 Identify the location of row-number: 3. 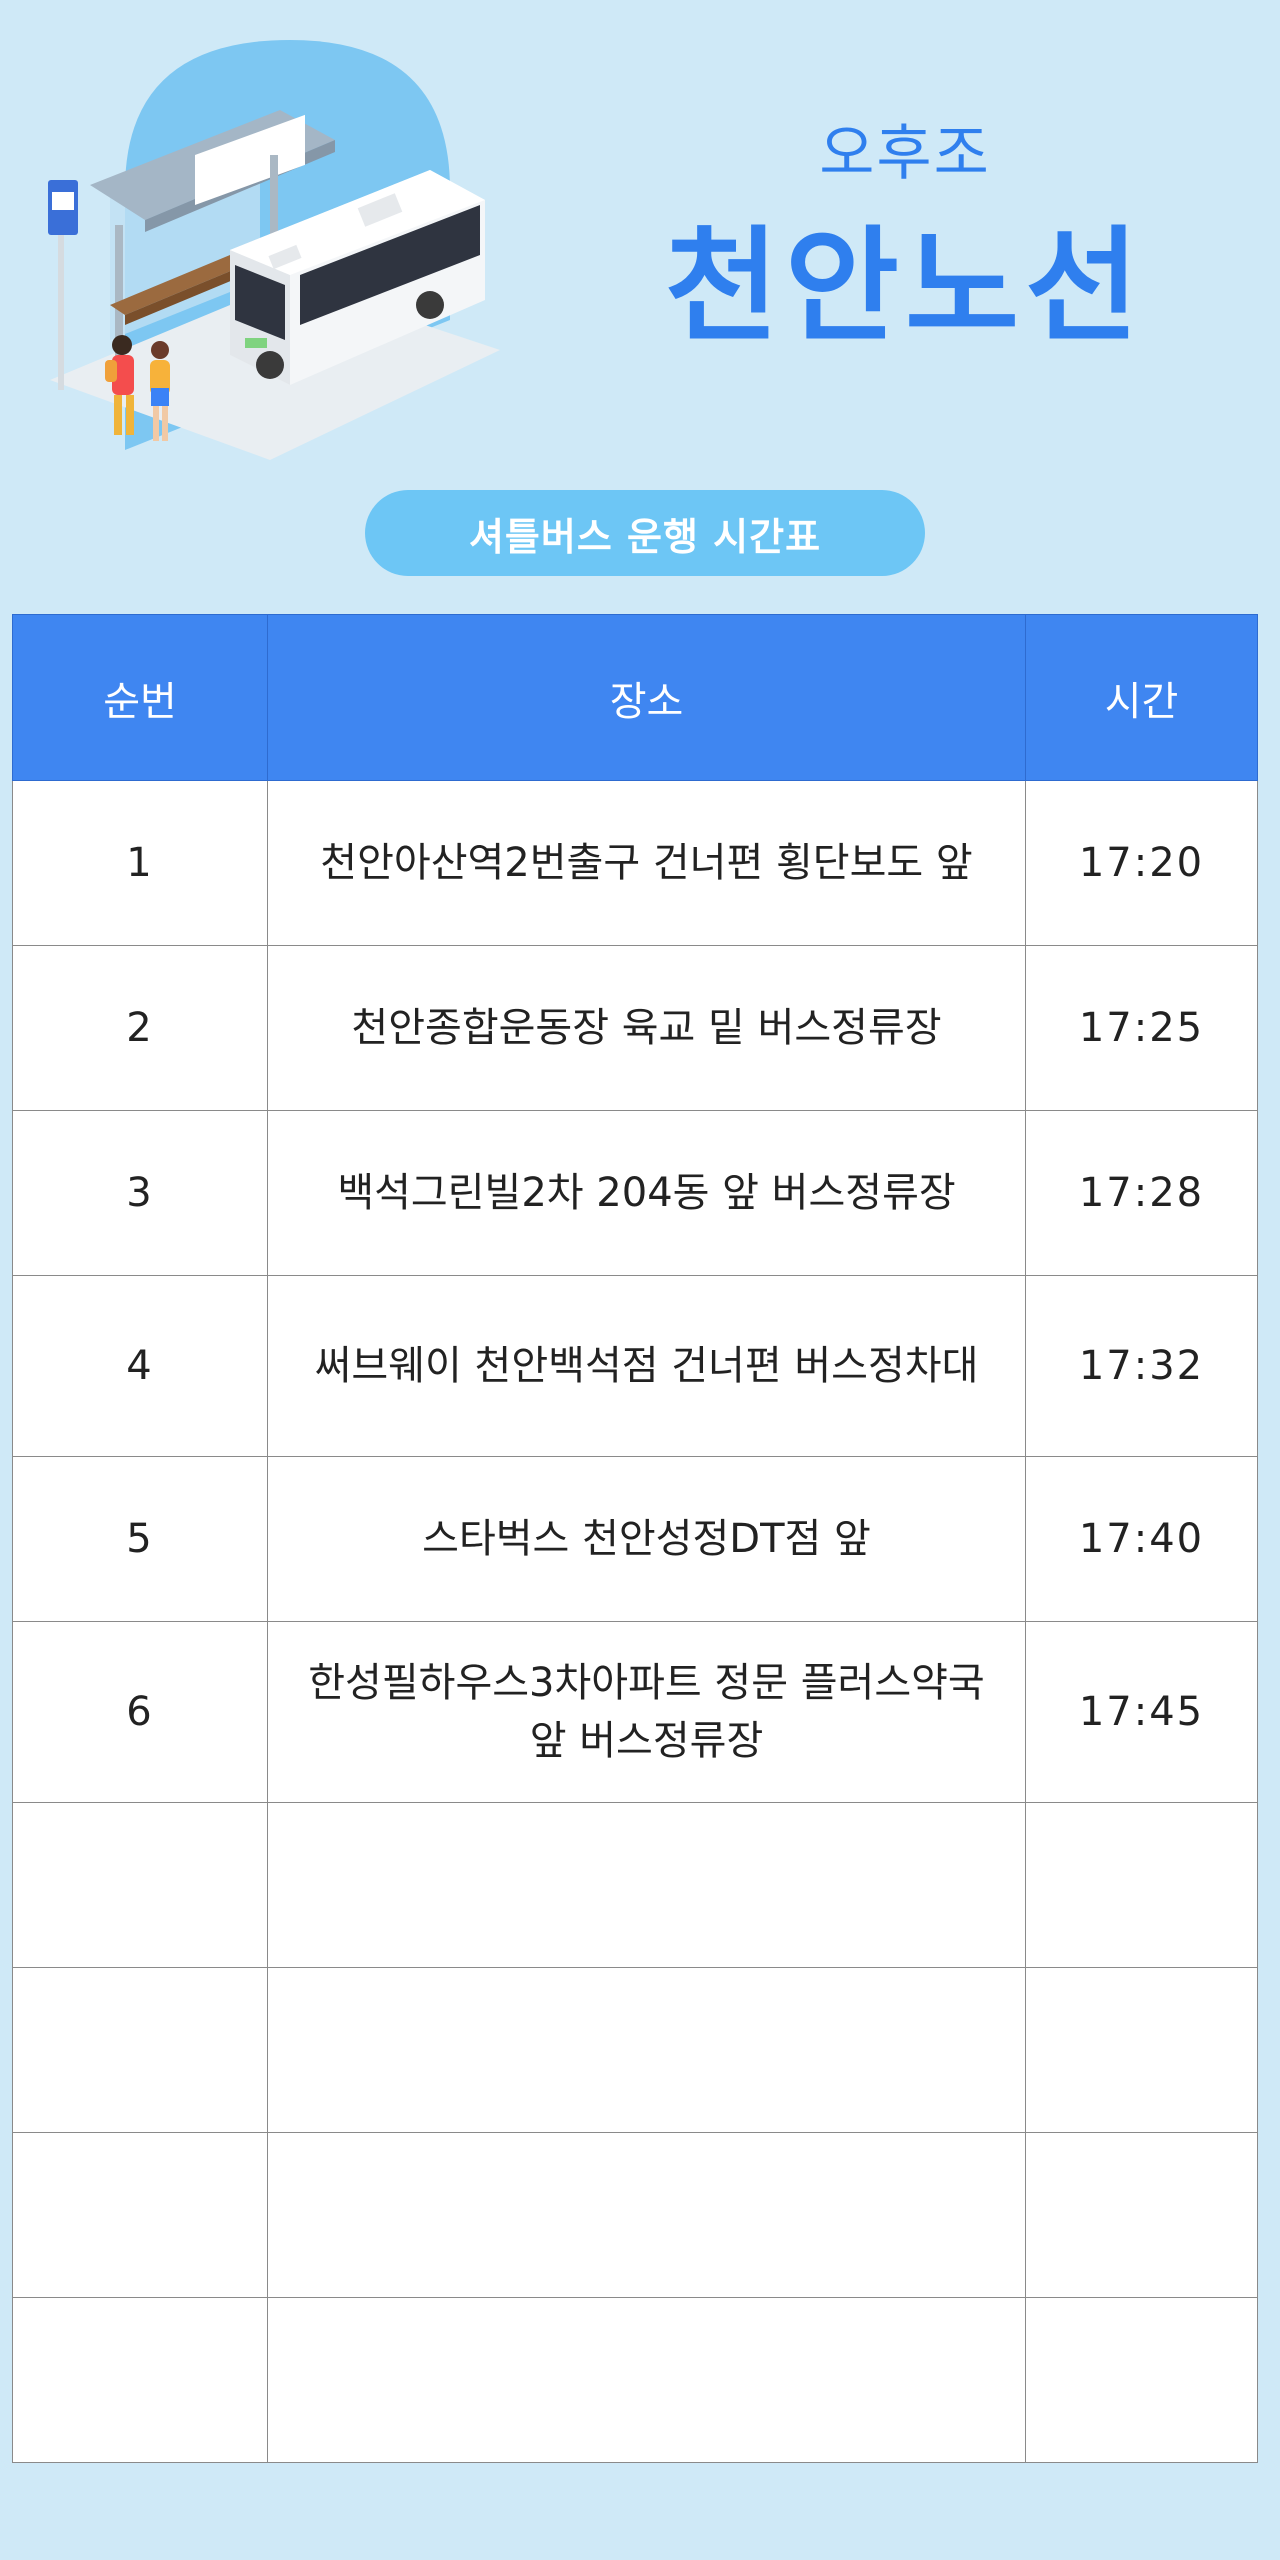
(140, 1193).